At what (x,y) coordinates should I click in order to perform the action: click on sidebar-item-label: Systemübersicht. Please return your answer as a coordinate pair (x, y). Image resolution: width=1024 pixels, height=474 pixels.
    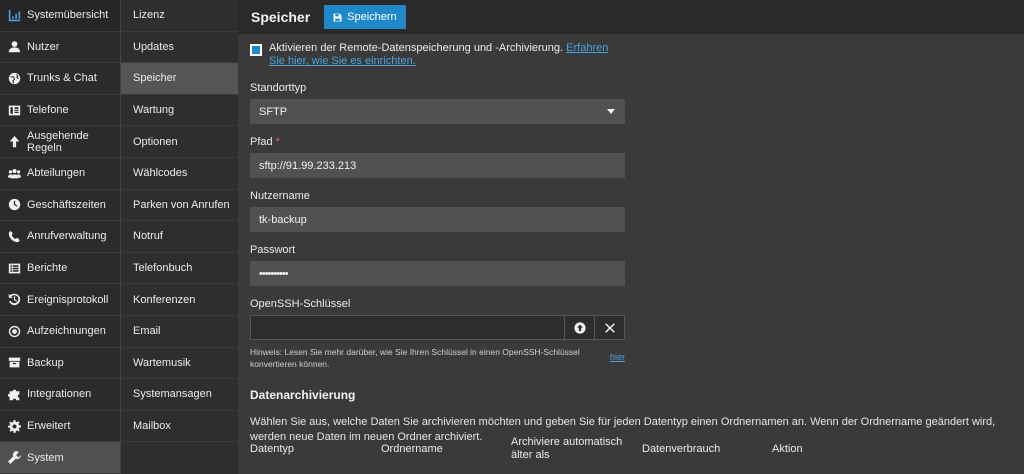
    Looking at the image, I should click on (68, 15).